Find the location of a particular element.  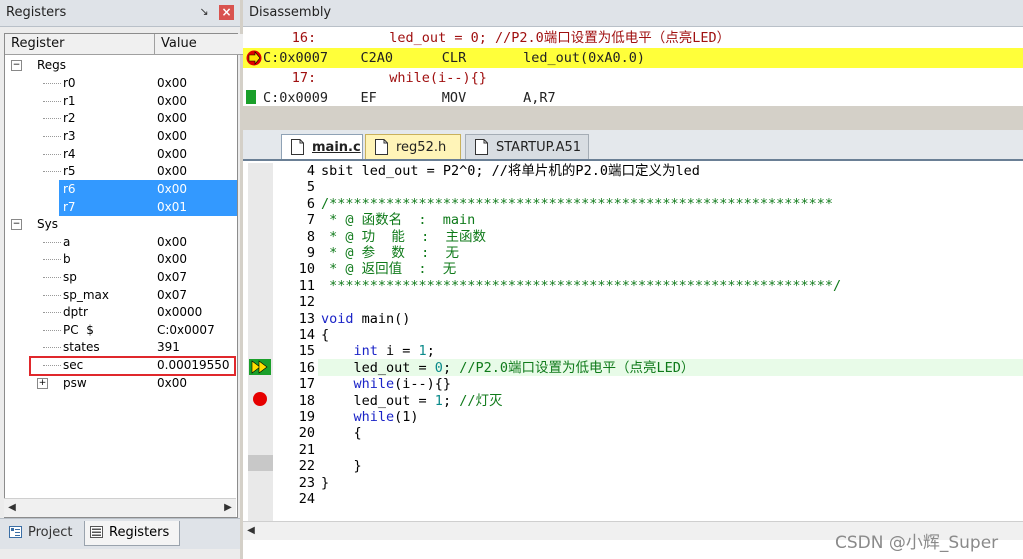

project-icon is located at coordinates (15, 532).